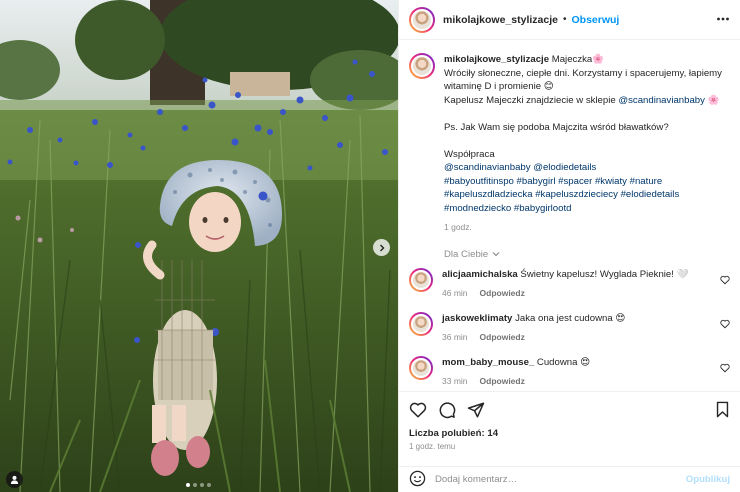 The image size is (740, 492). What do you see at coordinates (198, 485) in the screenshot?
I see `carousel-indicator` at bounding box center [198, 485].